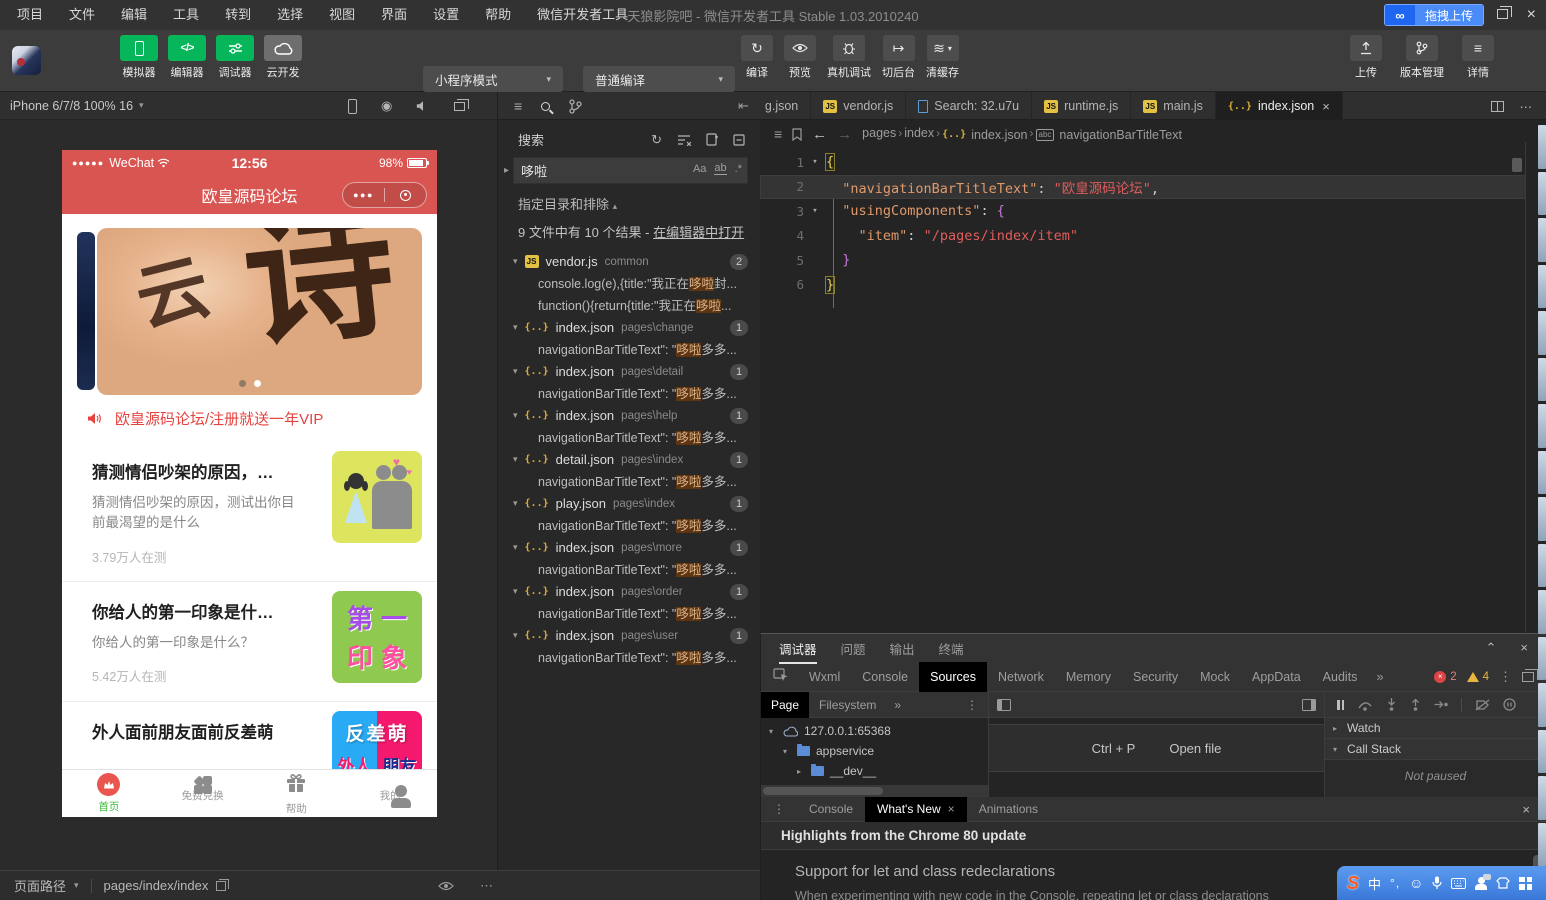  I want to click on ime-toolbar: S 中 °, ☺, so click(1441, 883).